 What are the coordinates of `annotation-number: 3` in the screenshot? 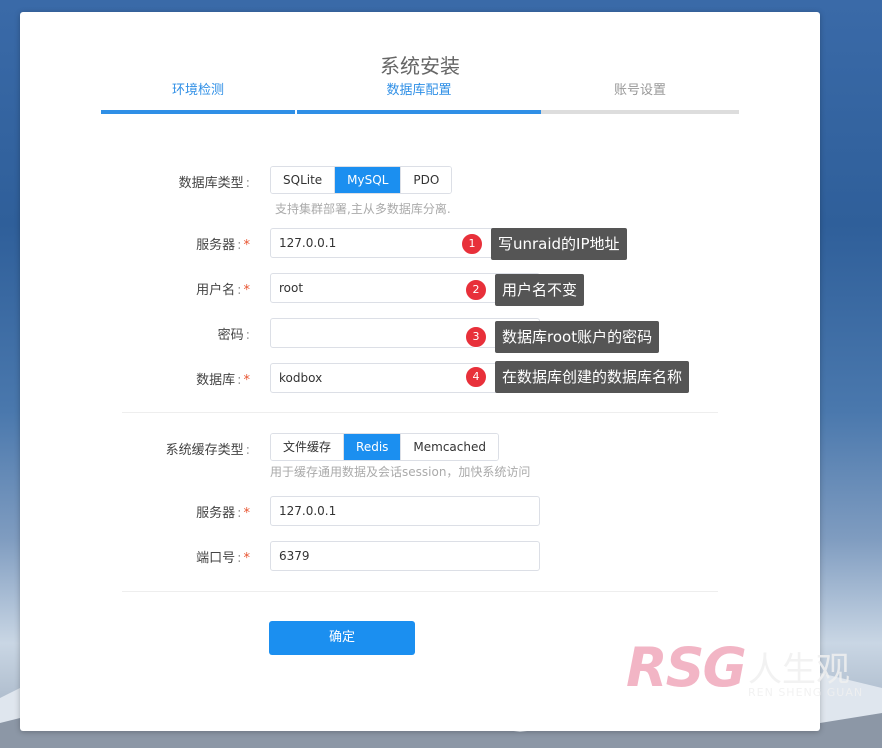 It's located at (476, 337).